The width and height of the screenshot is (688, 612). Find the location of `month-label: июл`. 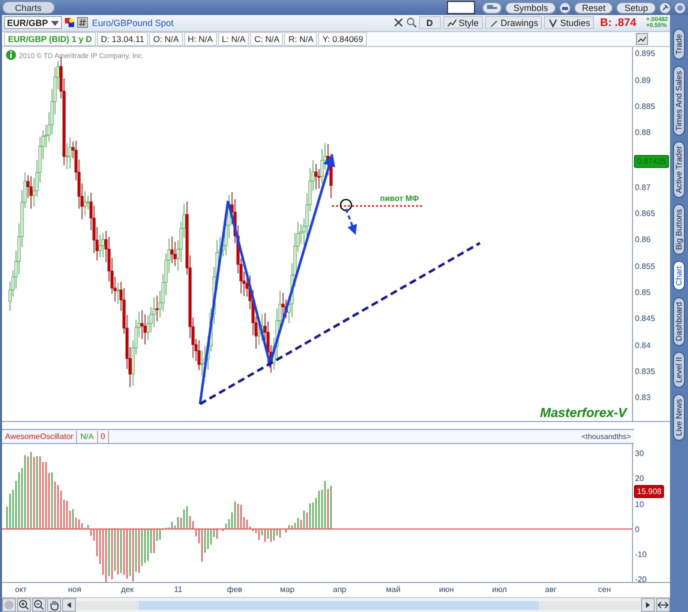

month-label: июл is located at coordinates (500, 590).